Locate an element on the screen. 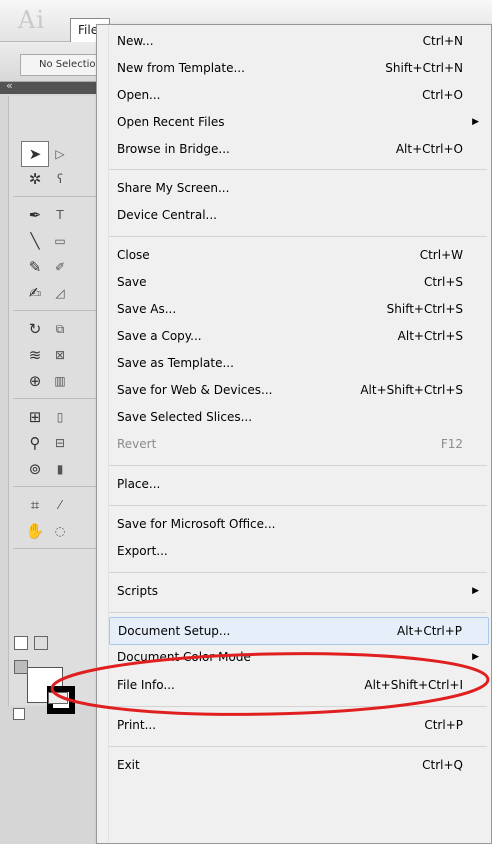  perspective-grid-tool-icon: ▥ is located at coordinates (60, 381).